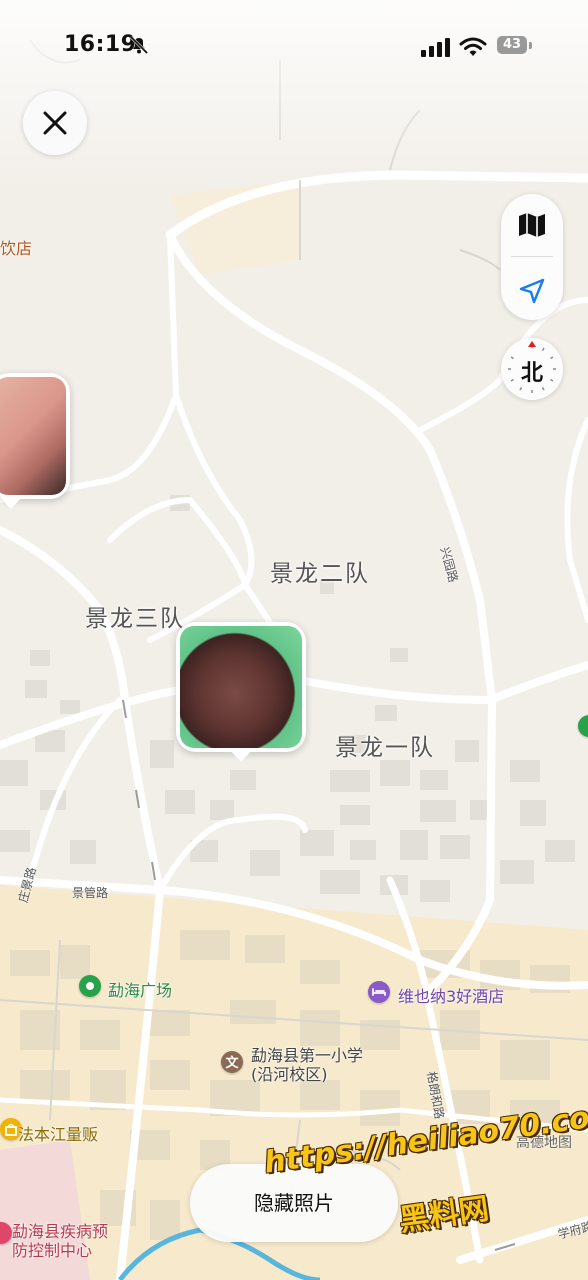 The height and width of the screenshot is (1280, 588). Describe the element at coordinates (289, 1074) in the screenshot. I see `poi-school-campus: (沿河校区)` at that location.